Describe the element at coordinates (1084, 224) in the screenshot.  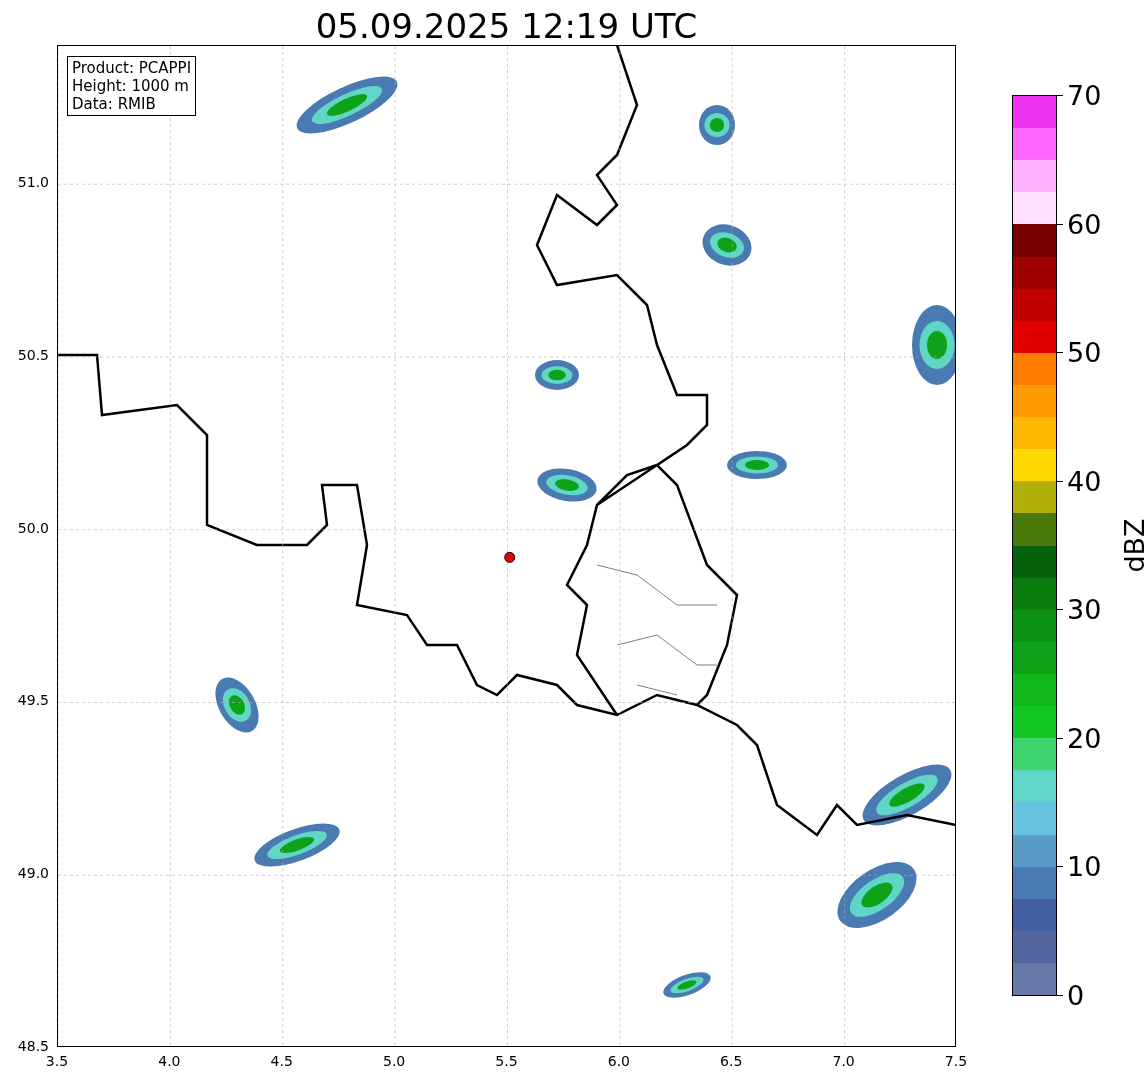
I see `colorbar-tick-label: 60` at that location.